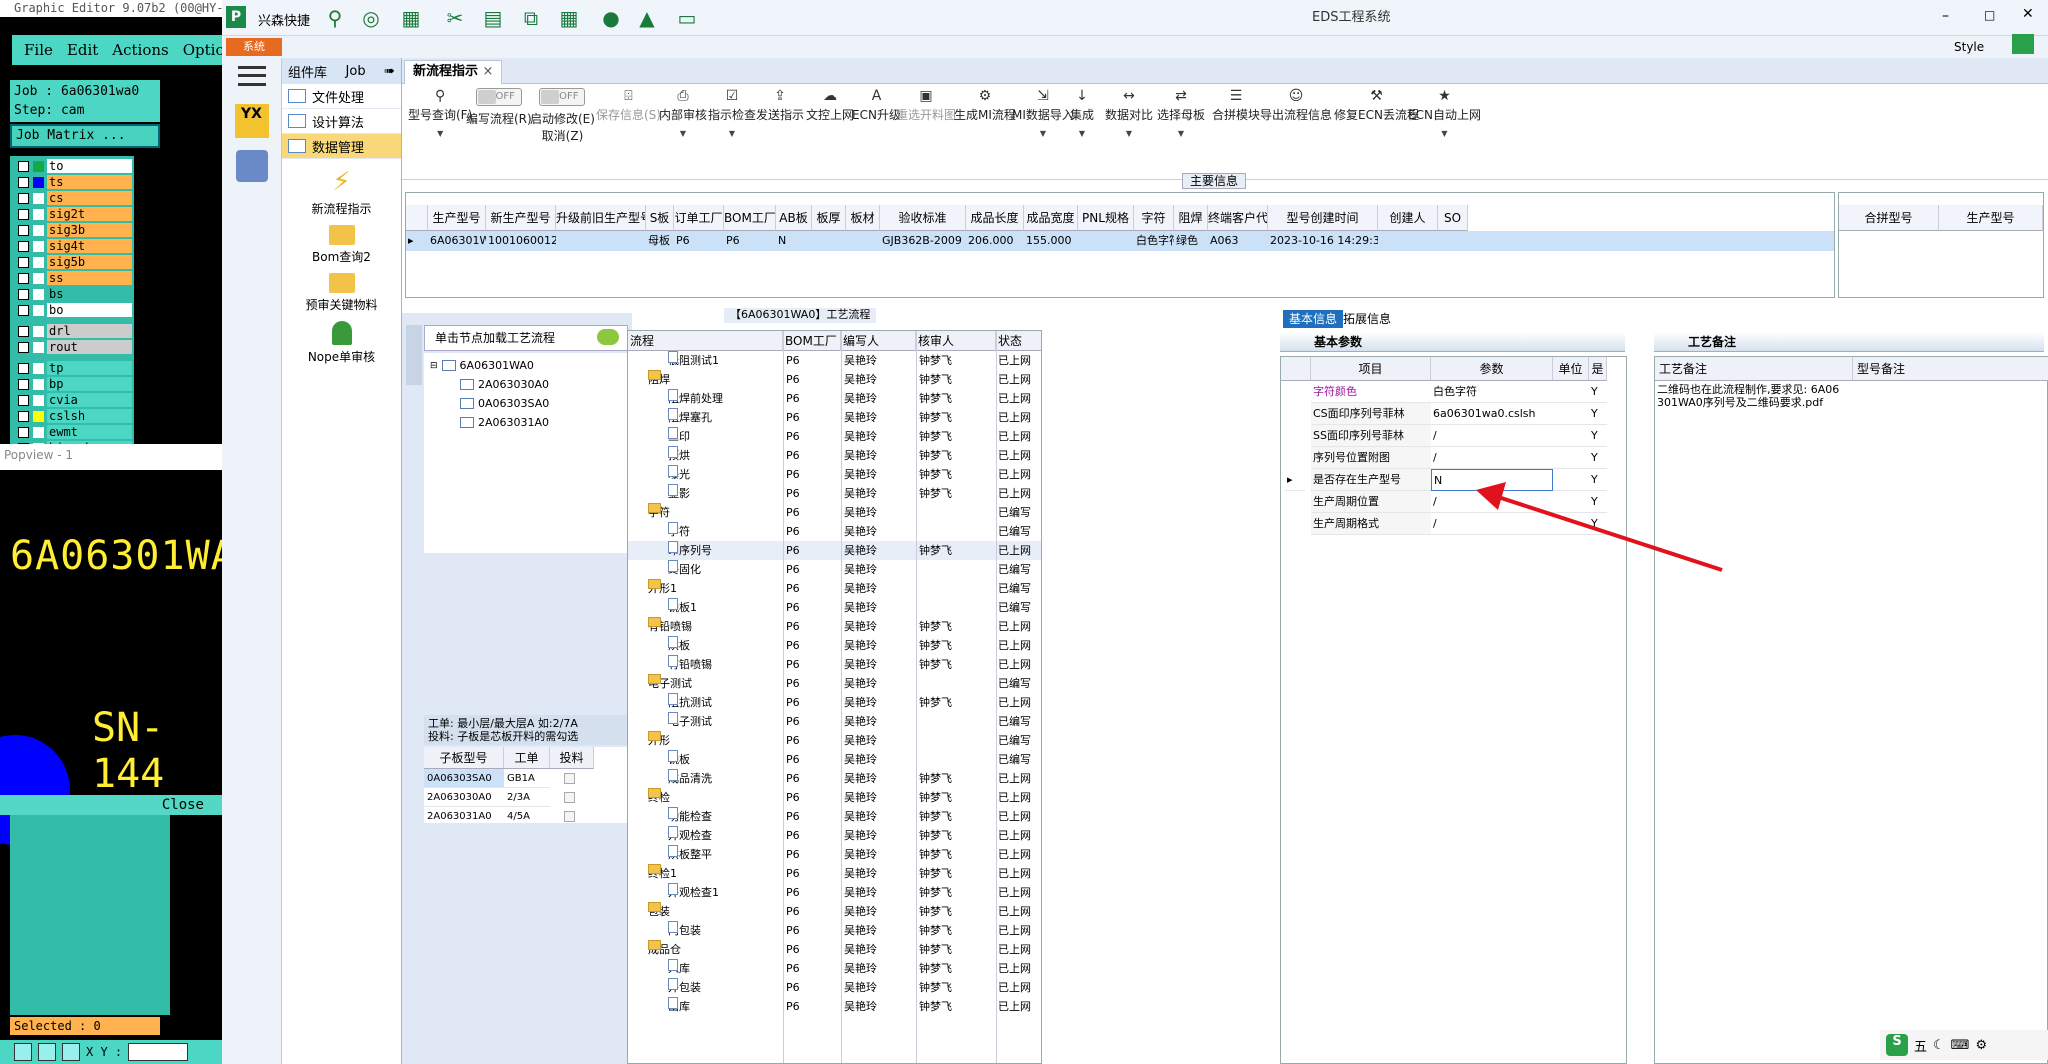 The image size is (2048, 1064). I want to click on pin-icon: ➠, so click(389, 71).